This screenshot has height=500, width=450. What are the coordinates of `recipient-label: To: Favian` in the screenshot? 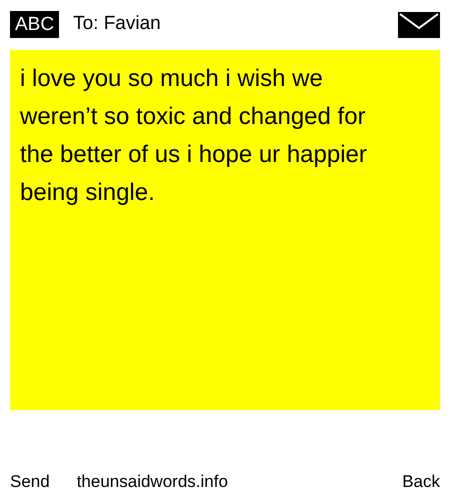 It's located at (117, 24).